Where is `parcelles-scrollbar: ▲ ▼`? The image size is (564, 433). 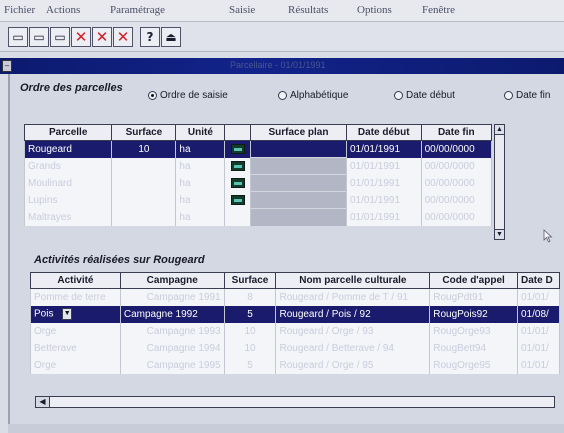
parcelles-scrollbar: ▲ ▼ is located at coordinates (499, 182).